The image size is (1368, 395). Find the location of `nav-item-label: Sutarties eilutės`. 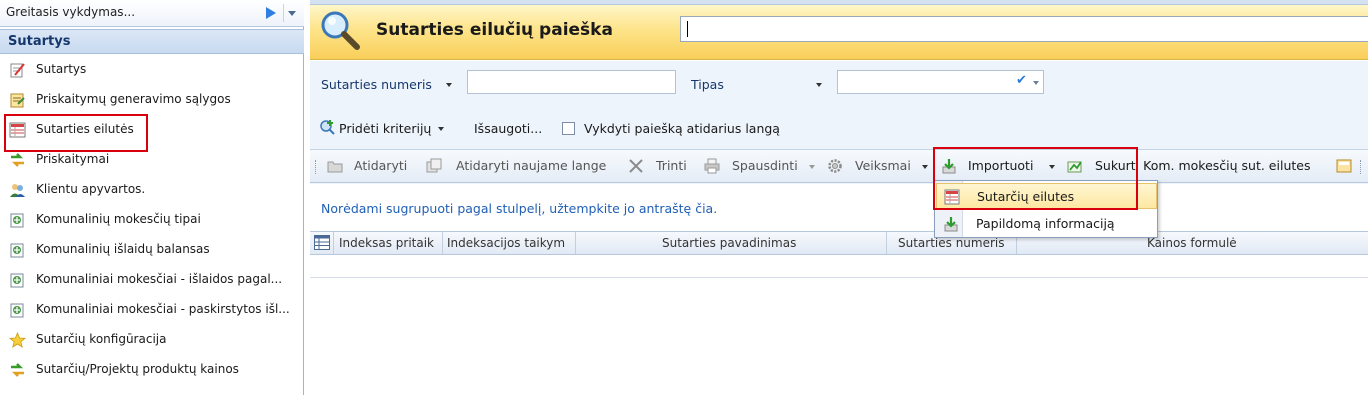

nav-item-label: Sutarties eilutės is located at coordinates (85, 129).